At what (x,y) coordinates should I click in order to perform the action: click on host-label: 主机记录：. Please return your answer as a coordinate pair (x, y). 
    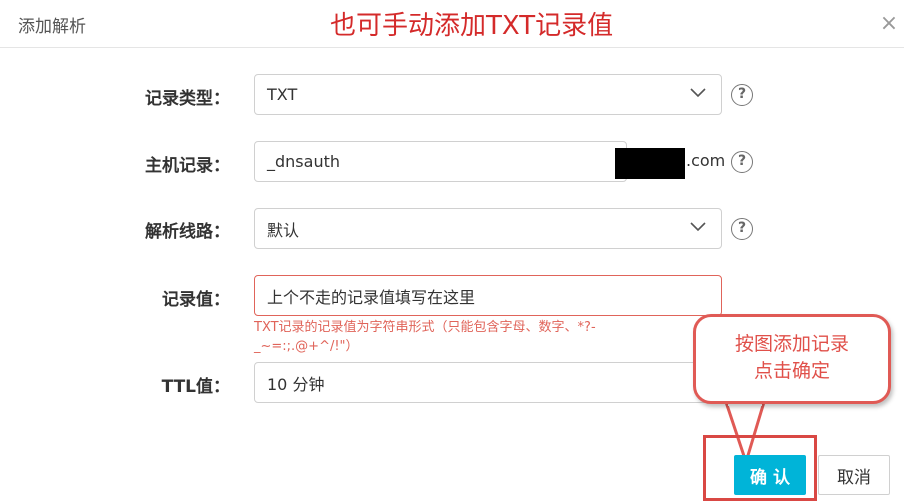
    Looking at the image, I should click on (187, 166).